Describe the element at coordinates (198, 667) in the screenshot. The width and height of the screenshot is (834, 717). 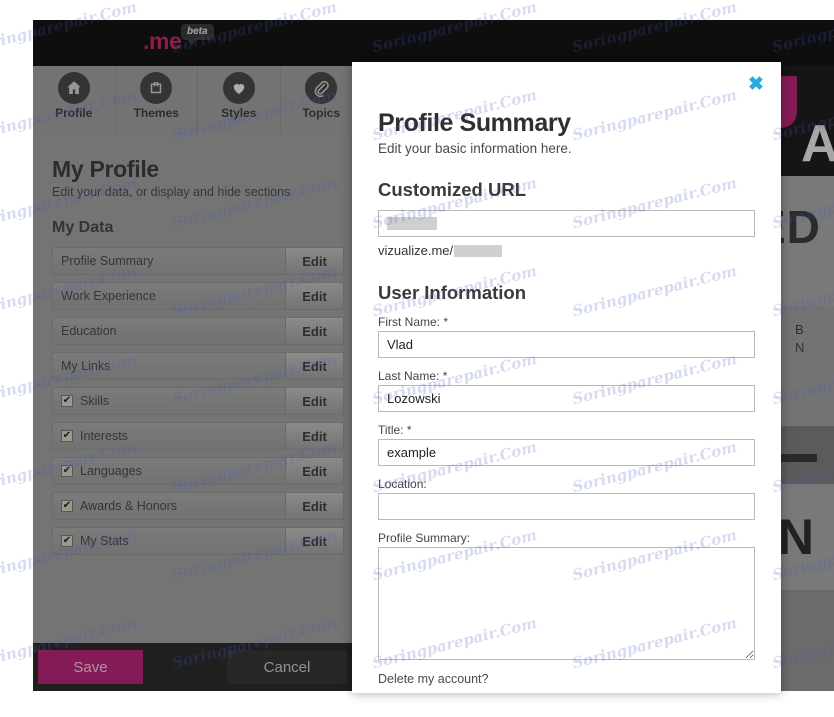
I see `editor-footer: Save Cancel` at that location.